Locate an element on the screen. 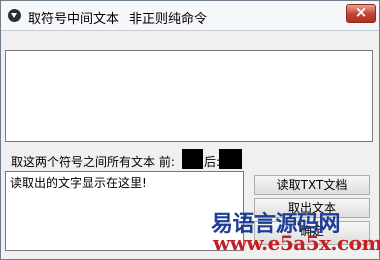  read-txt-button: 读取TXT文档 is located at coordinates (312, 185).